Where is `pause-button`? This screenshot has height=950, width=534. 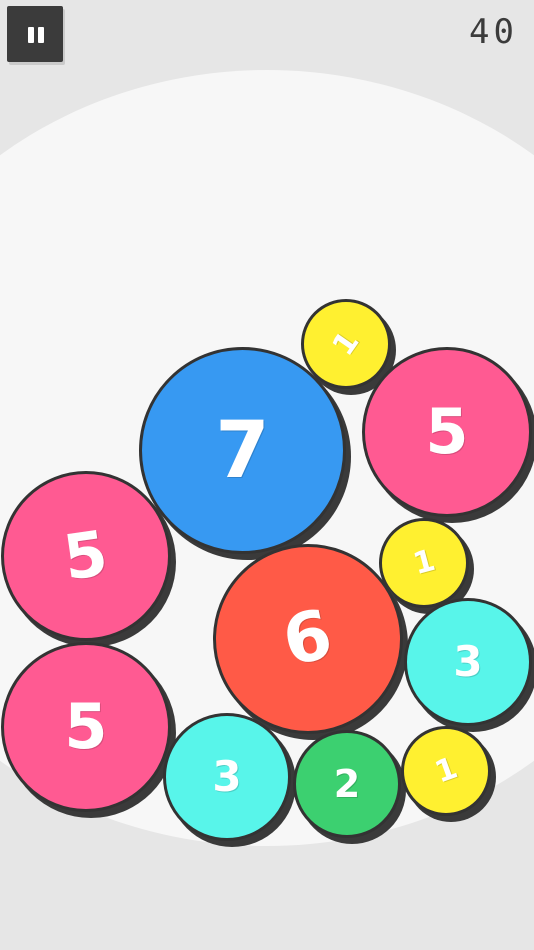
pause-button is located at coordinates (35, 34).